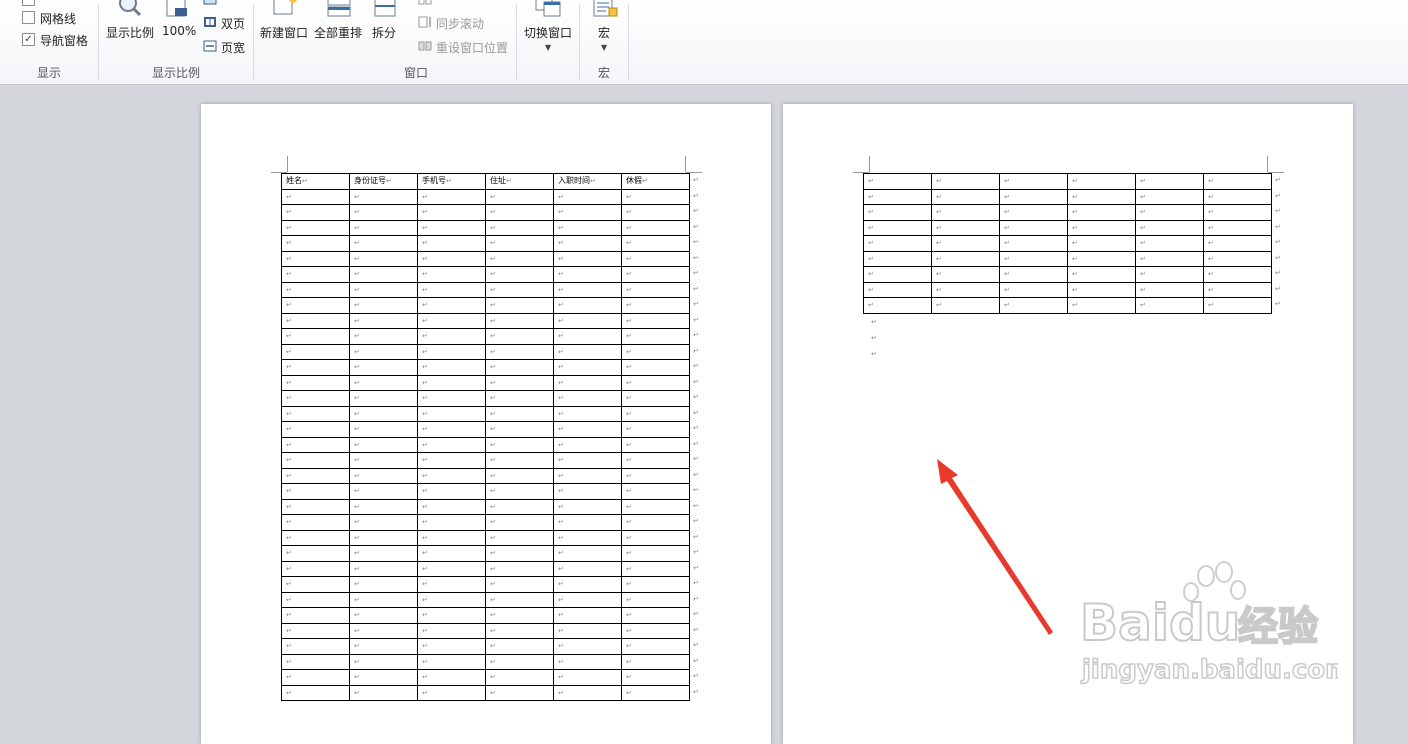 This screenshot has width=1408, height=744. Describe the element at coordinates (1278, 627) in the screenshot. I see `watermark-suffix: 经验` at that location.